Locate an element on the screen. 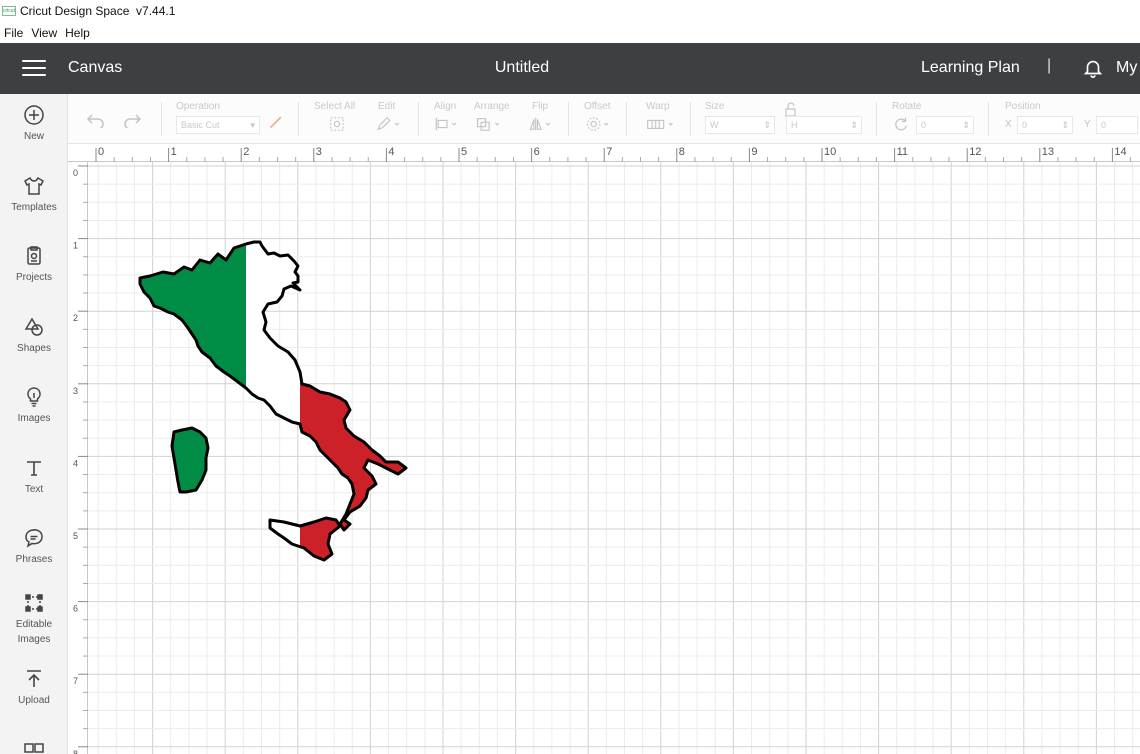 This screenshot has width=1140, height=754. vertical-ruler-ticks: 0 1 2 3 4 5 6 7 8 is located at coordinates (80, 459).